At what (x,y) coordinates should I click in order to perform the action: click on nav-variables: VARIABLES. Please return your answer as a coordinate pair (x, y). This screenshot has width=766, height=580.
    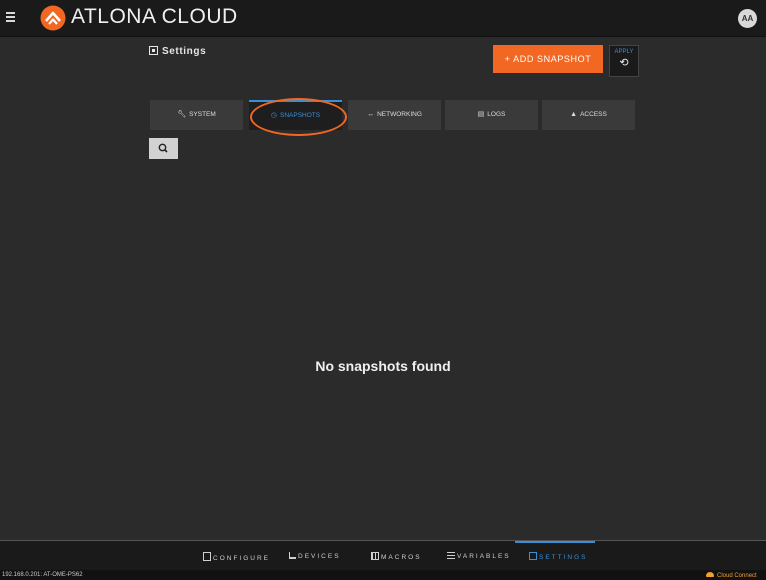
    Looking at the image, I should click on (479, 556).